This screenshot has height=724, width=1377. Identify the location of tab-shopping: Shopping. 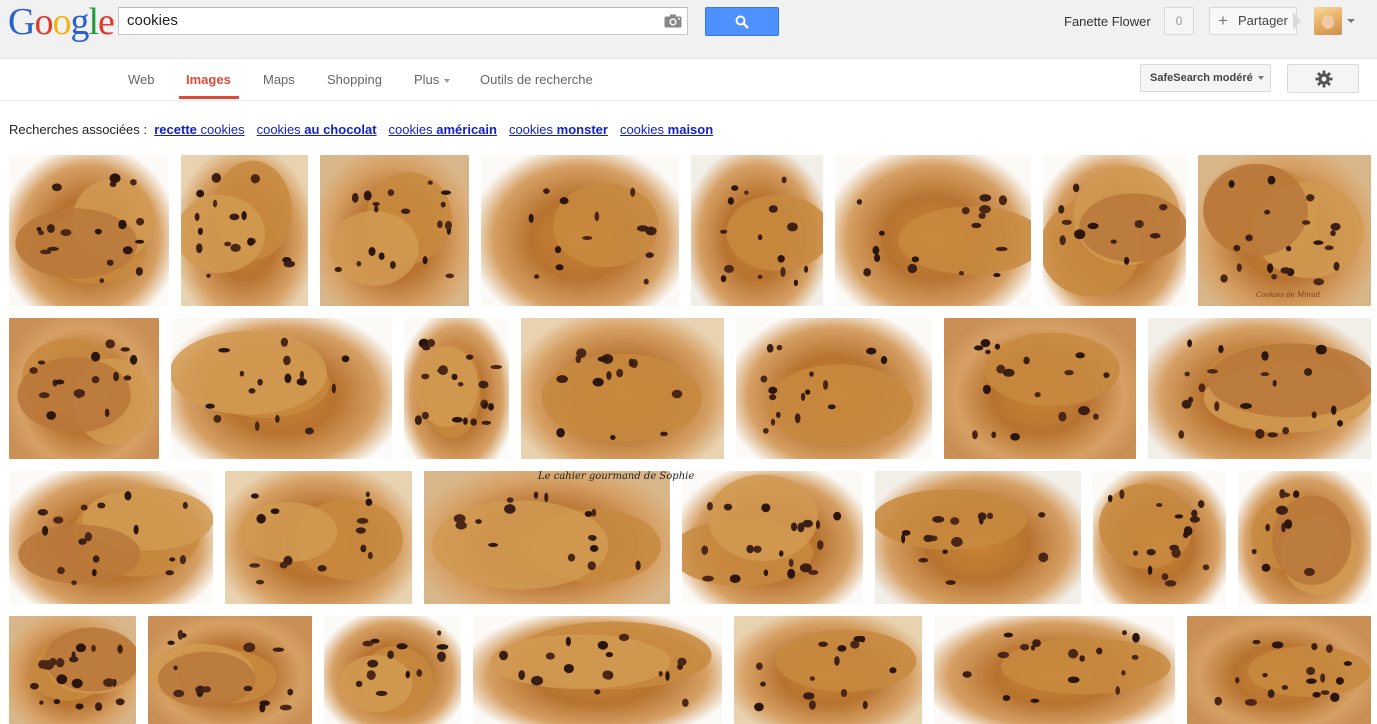
(354, 79).